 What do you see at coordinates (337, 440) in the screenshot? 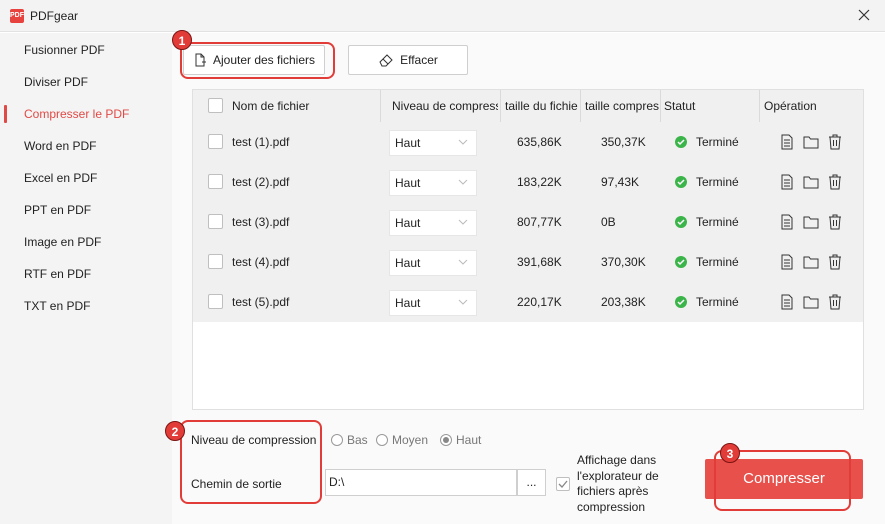
I see `radio-bas` at bounding box center [337, 440].